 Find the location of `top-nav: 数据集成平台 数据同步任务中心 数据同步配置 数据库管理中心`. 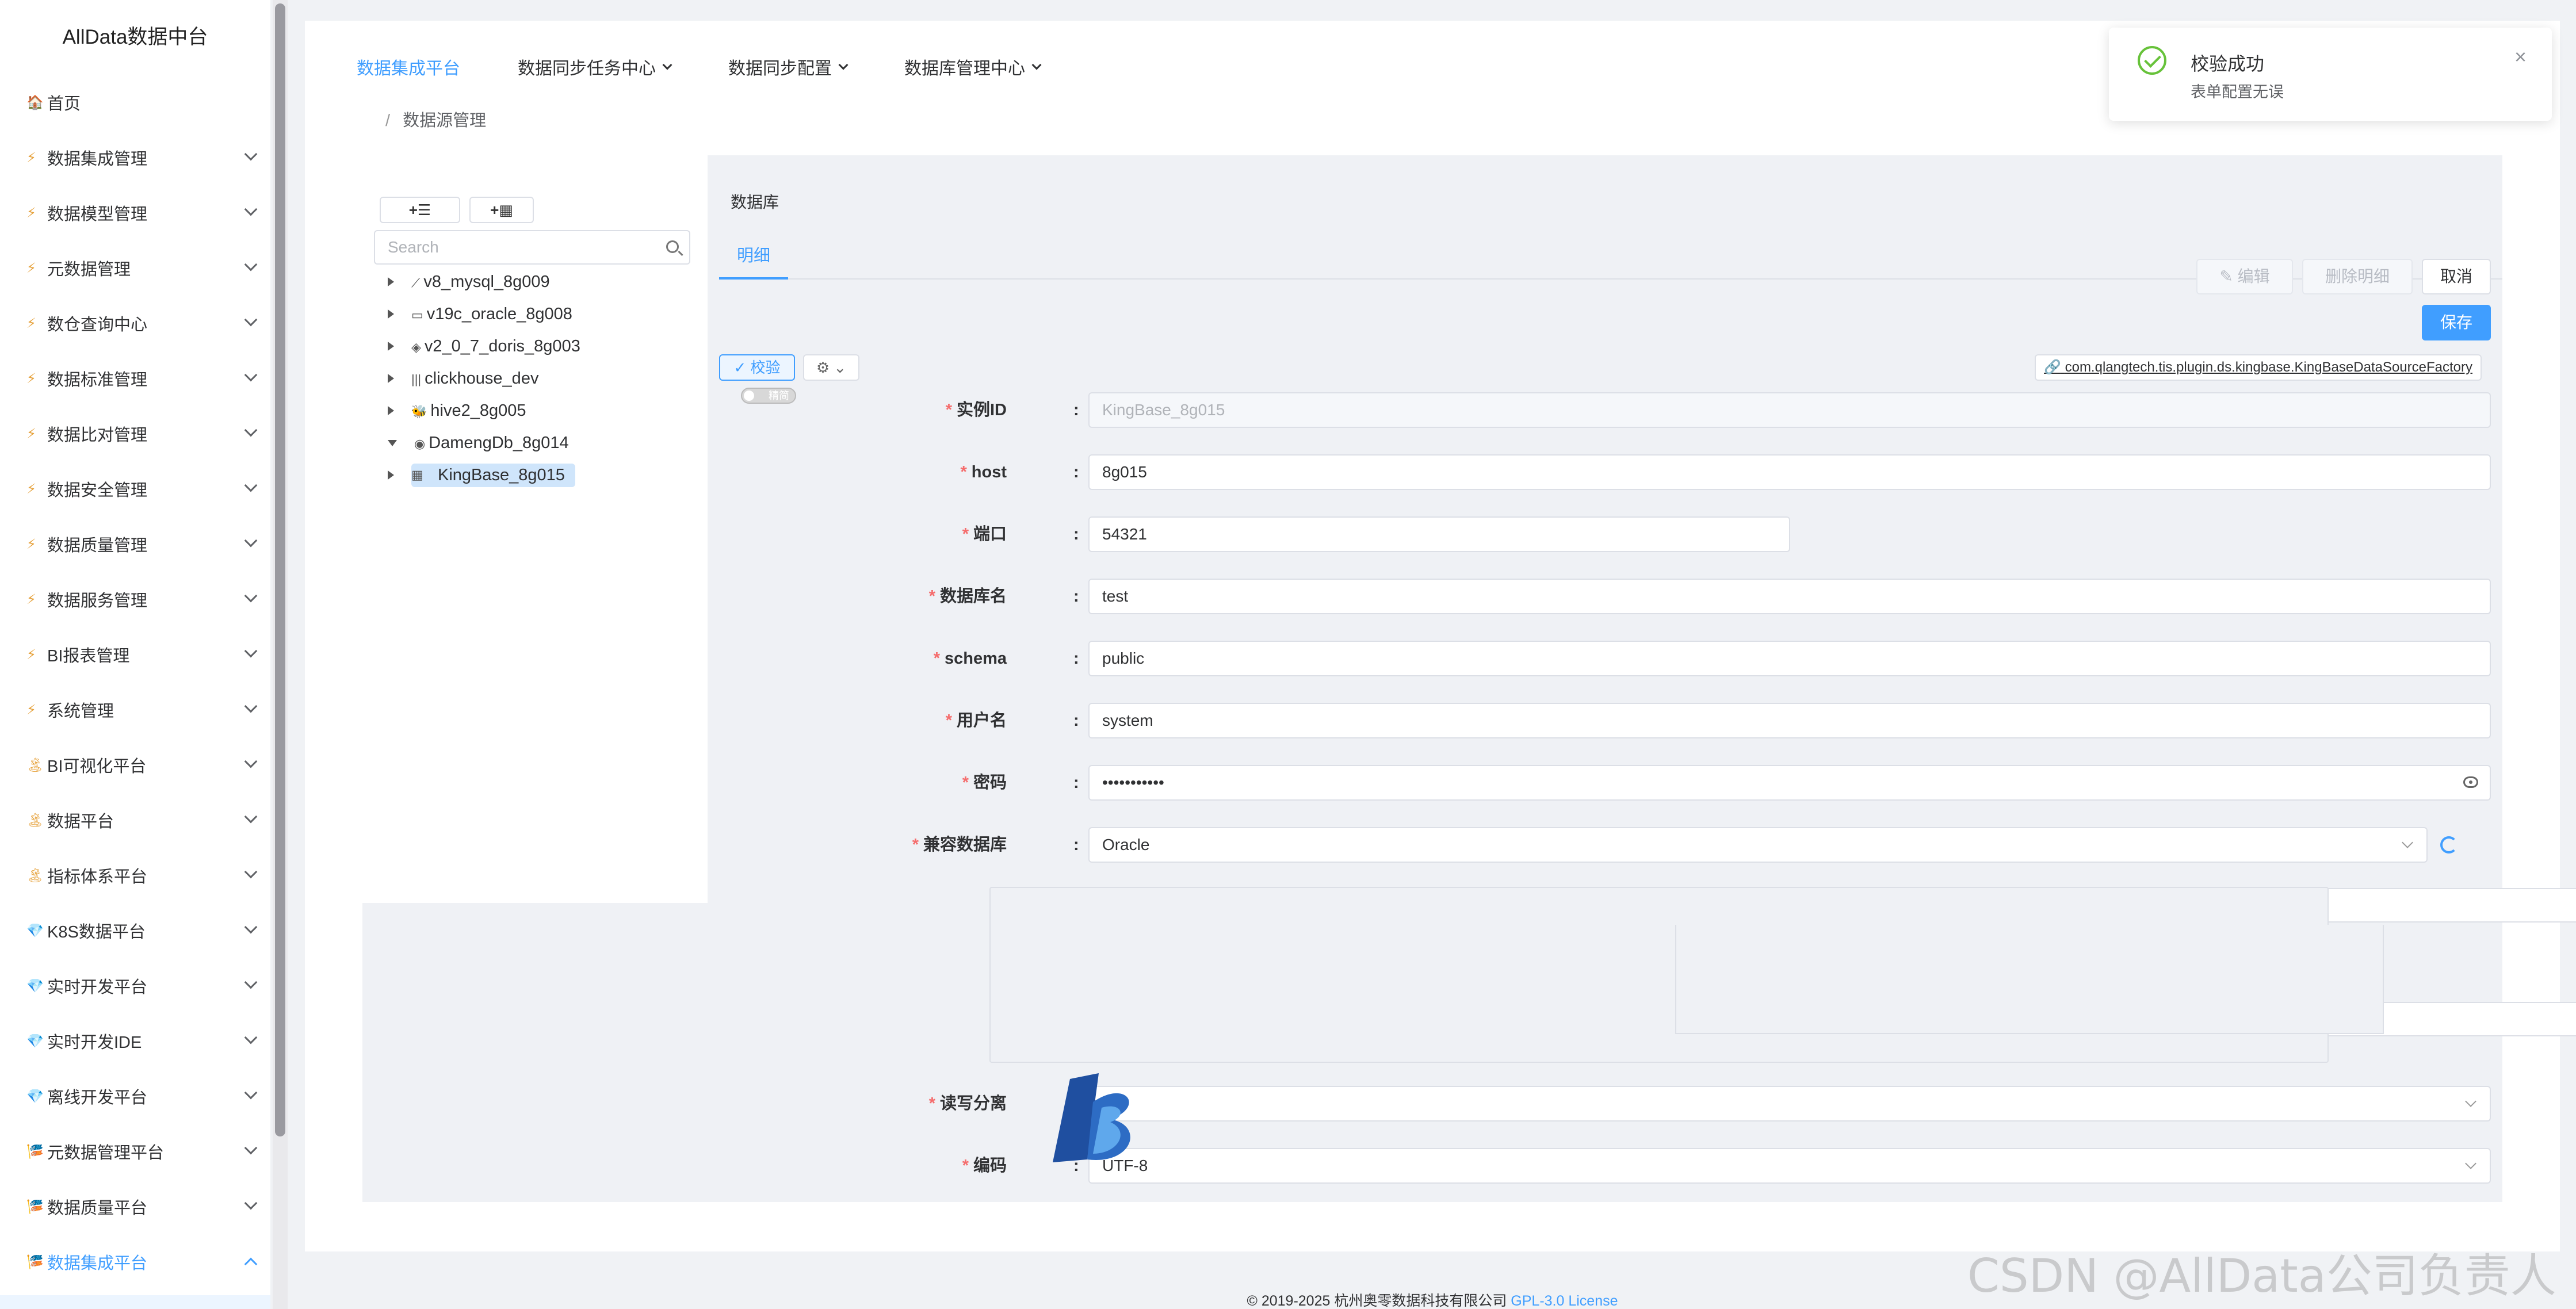

top-nav: 数据集成平台 数据同步任务中心 数据同步配置 数据库管理中心 is located at coordinates (727, 66).